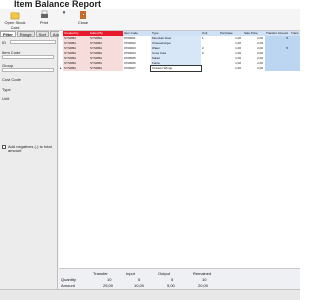 The width and height of the screenshot is (320, 300). What do you see at coordinates (106, 68) in the screenshot?
I see `cell-edited-by: SYSDBA` at bounding box center [106, 68].